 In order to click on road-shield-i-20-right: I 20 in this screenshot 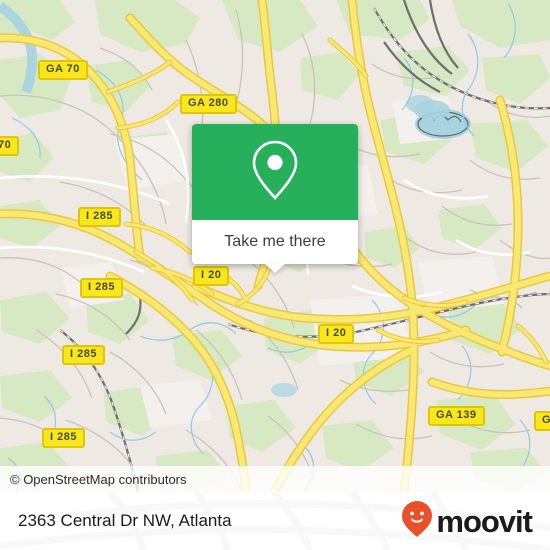, I will do `click(336, 334)`.